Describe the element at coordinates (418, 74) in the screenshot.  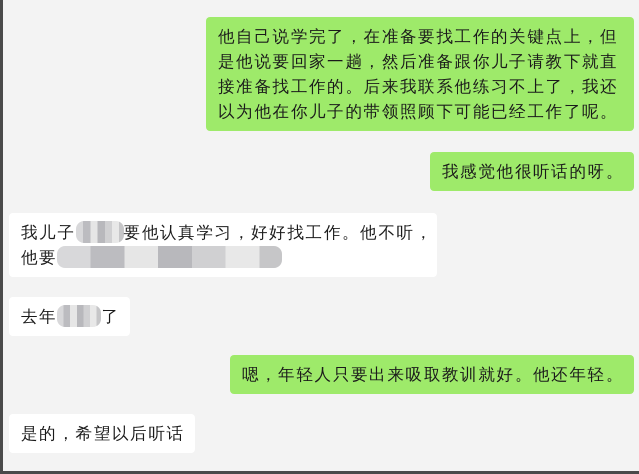
I see `message-text: 他自己说学完了，在准备要找工作的关键点上，但是他说要回家一趟，然后准备跟你儿子请教下就直接准备找工作的。后来我联系他练习不上了，我还以为他在你儿子的带领照顾下可能已经工作了呢。` at that location.